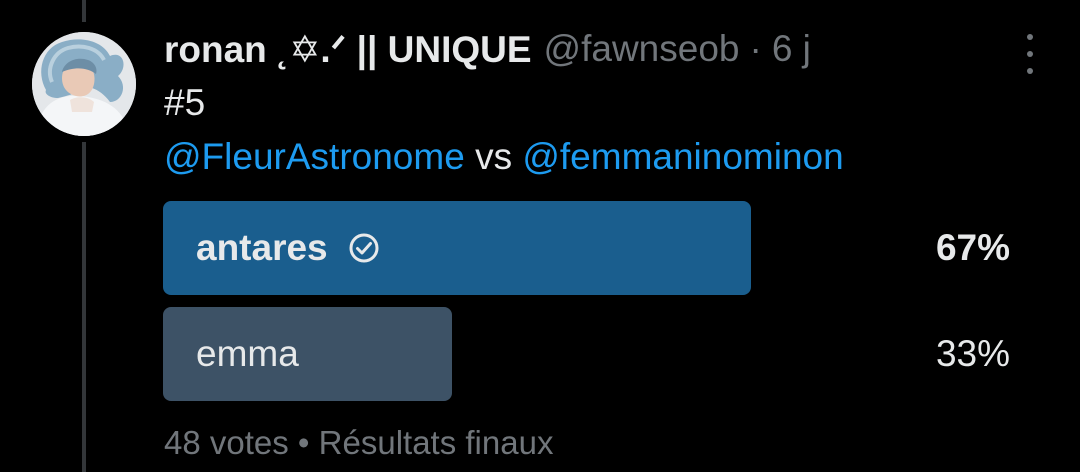 The width and height of the screenshot is (1080, 472). What do you see at coordinates (972, 353) in the screenshot?
I see `poll-option-percent: 33%` at bounding box center [972, 353].